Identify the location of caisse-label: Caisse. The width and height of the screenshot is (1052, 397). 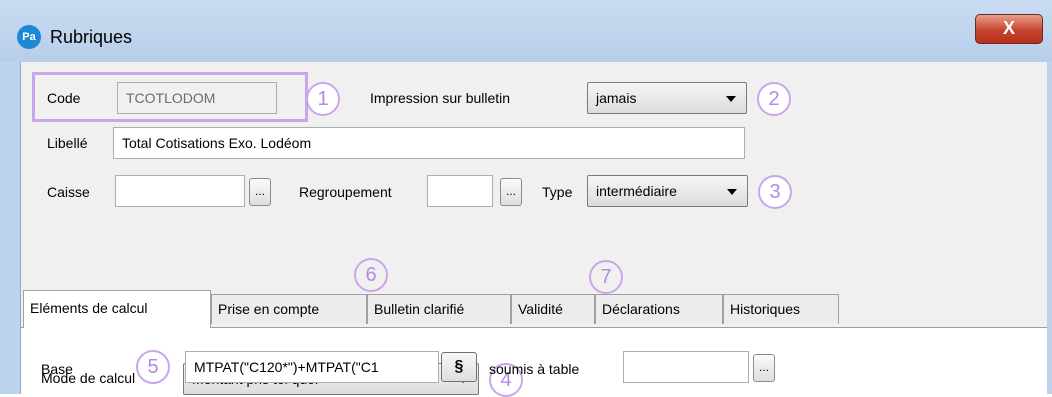
(68, 192).